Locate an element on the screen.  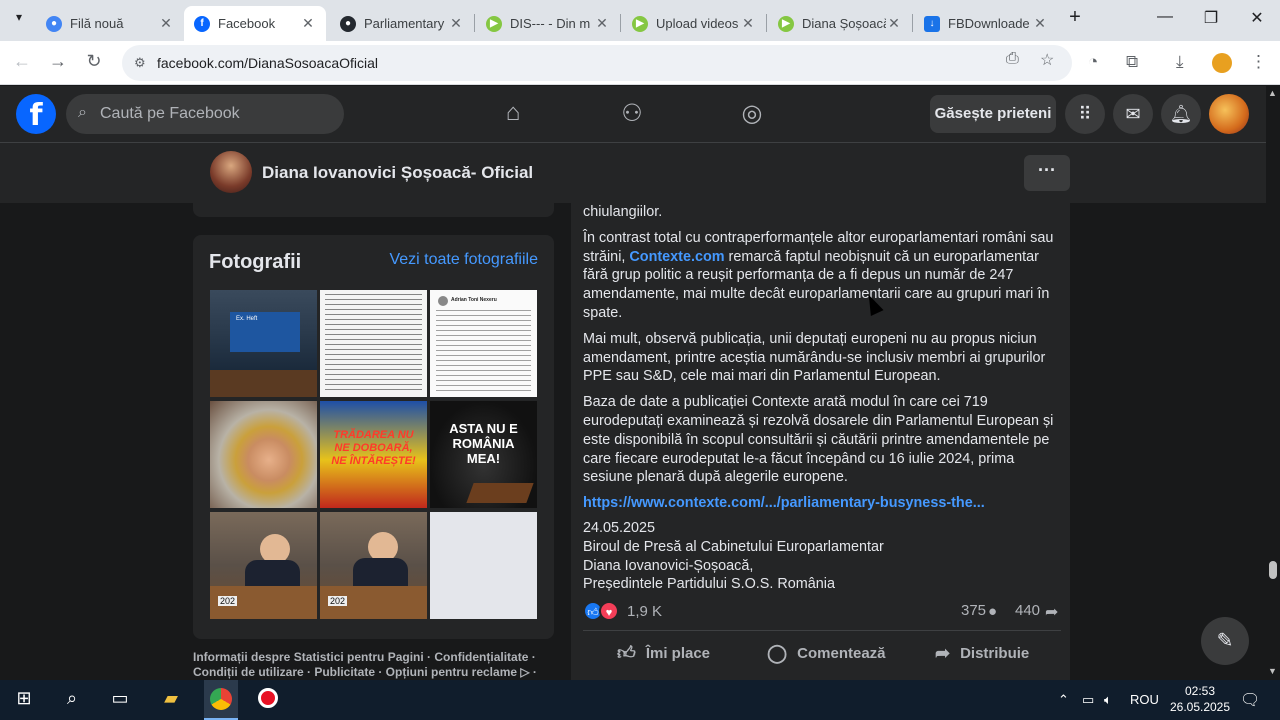
network-icon: ▭ is located at coordinates (1088, 700).